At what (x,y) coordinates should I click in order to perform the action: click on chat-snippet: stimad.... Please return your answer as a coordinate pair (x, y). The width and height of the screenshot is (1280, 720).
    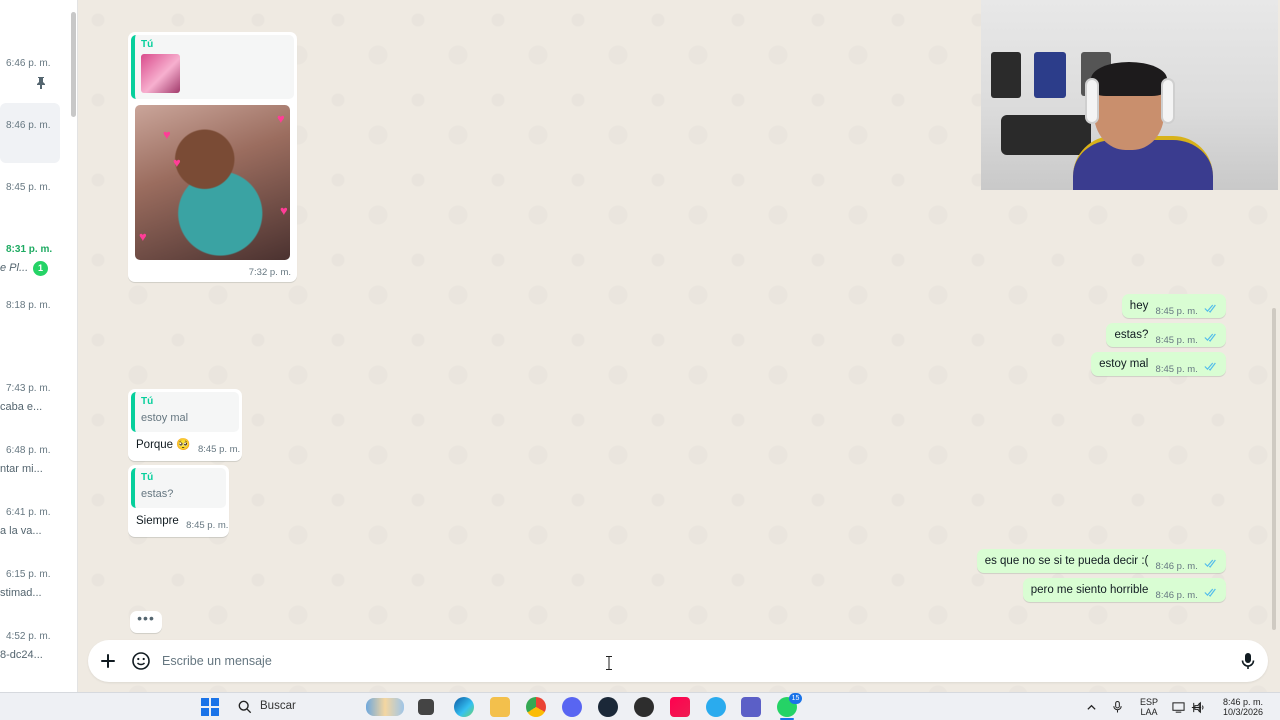
    Looking at the image, I should click on (21, 593).